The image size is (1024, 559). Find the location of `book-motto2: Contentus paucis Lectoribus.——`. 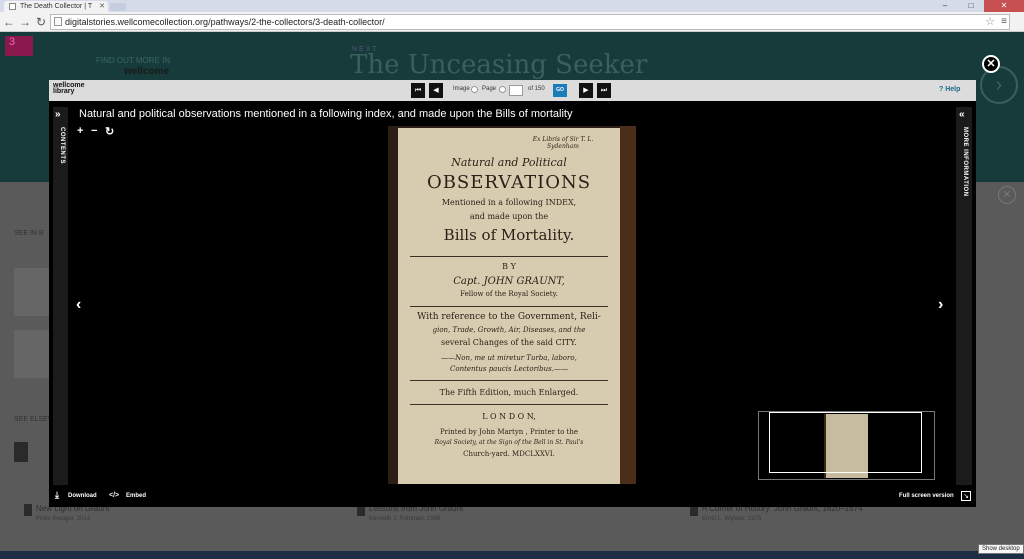

book-motto2: Contentus paucis Lectoribus.—— is located at coordinates (509, 369).